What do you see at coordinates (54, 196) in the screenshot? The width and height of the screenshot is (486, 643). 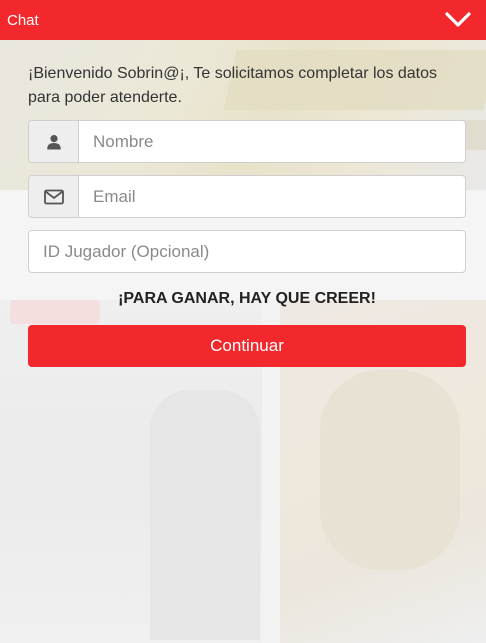 I see `envelope-icon` at bounding box center [54, 196].